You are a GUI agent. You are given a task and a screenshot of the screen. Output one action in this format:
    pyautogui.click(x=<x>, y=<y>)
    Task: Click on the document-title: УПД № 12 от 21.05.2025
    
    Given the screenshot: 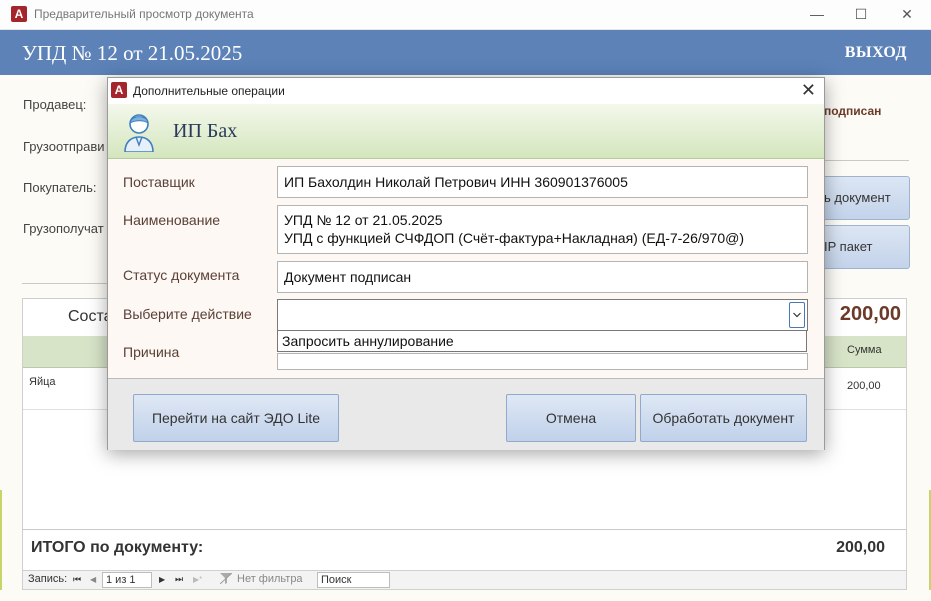 What is the action you would take?
    pyautogui.click(x=132, y=53)
    